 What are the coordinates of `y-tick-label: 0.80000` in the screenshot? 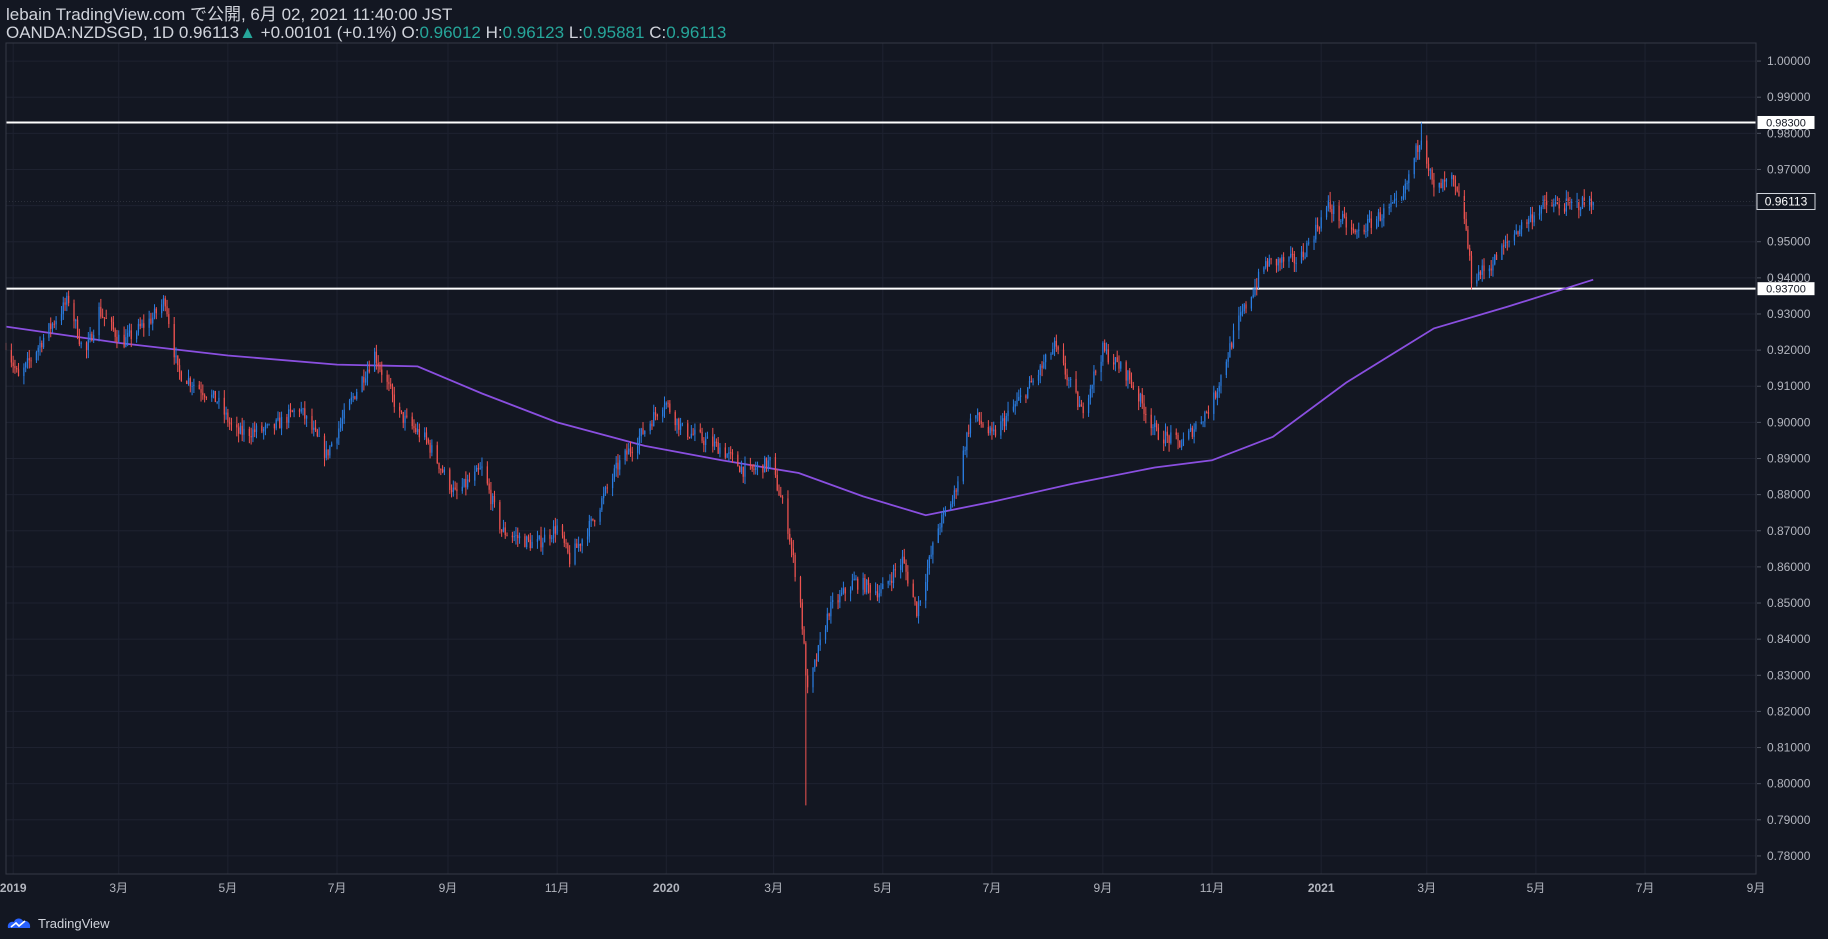 It's located at (1789, 784).